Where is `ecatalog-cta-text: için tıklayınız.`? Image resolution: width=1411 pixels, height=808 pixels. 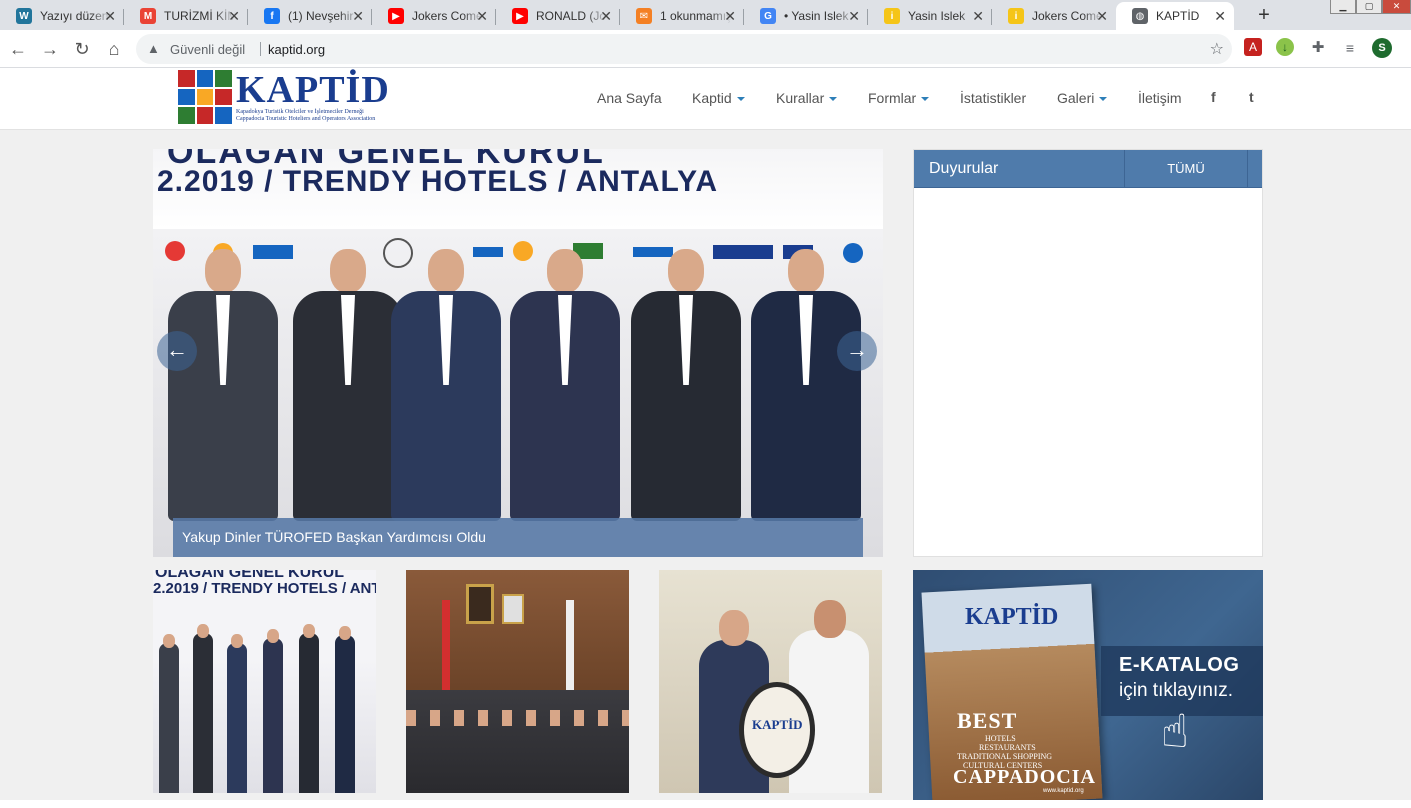 ecatalog-cta-text: için tıklayınız. is located at coordinates (1176, 691).